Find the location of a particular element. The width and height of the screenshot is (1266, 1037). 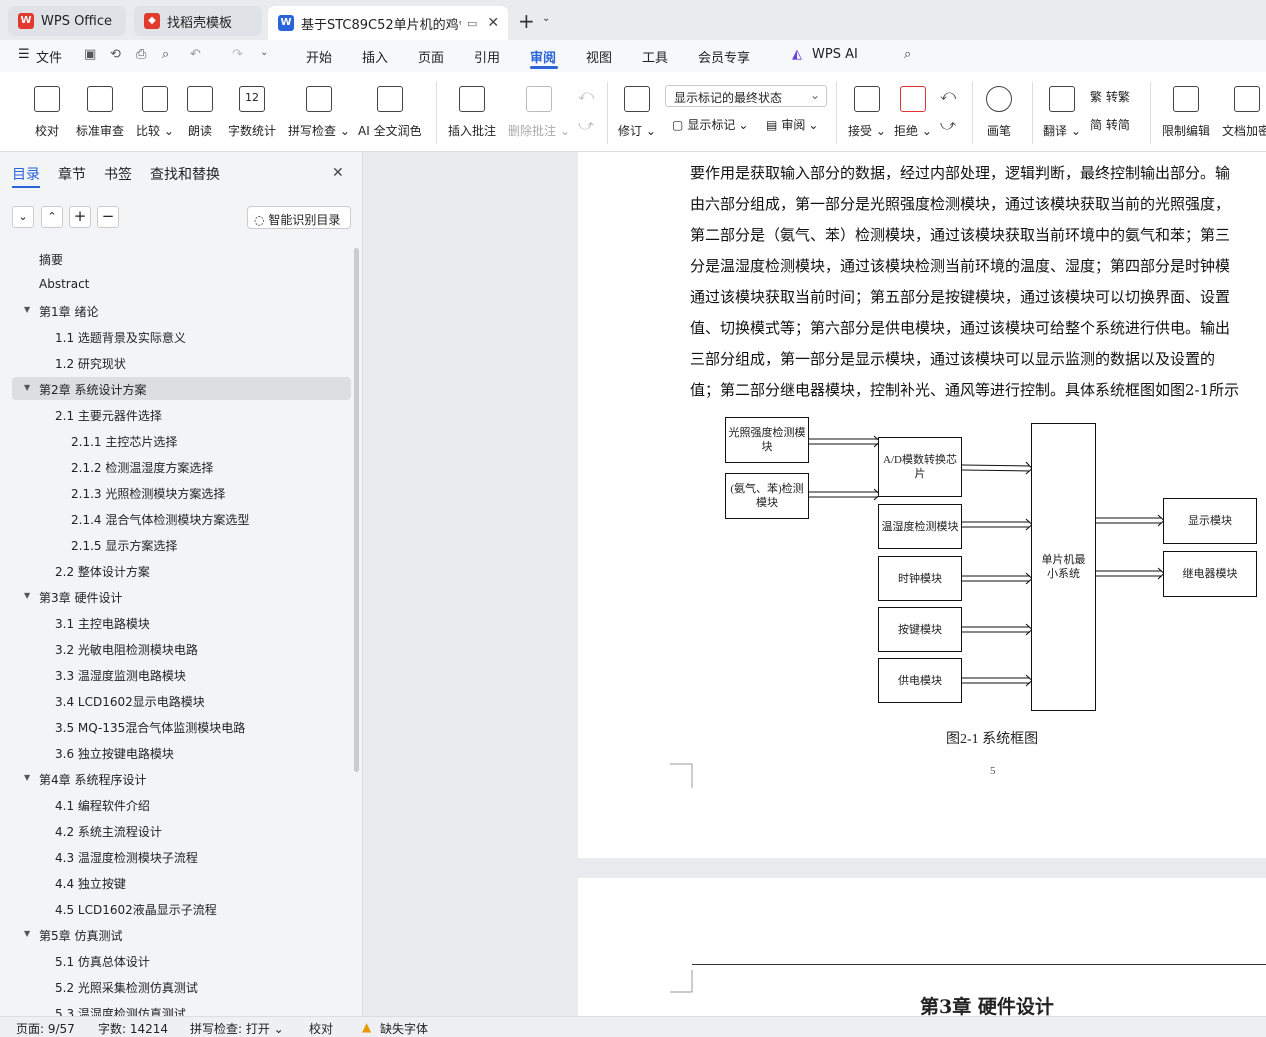

toc-item: 1.1 选题背景及实际意义 is located at coordinates (120, 337).